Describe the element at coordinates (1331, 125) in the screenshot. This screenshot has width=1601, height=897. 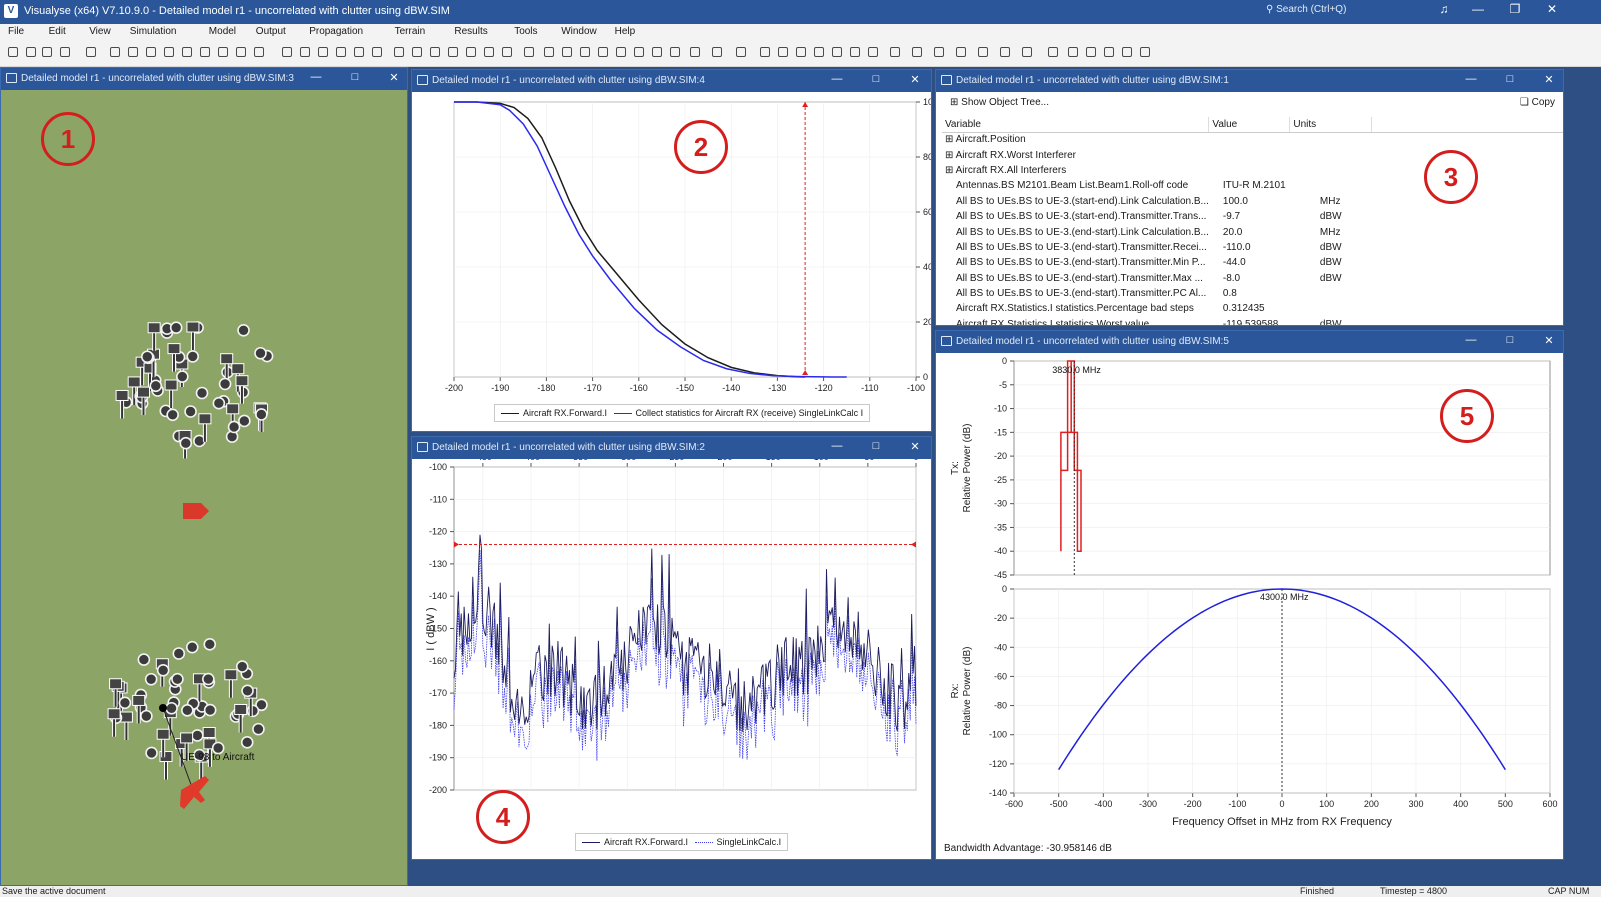
I see `col-units: Units` at that location.